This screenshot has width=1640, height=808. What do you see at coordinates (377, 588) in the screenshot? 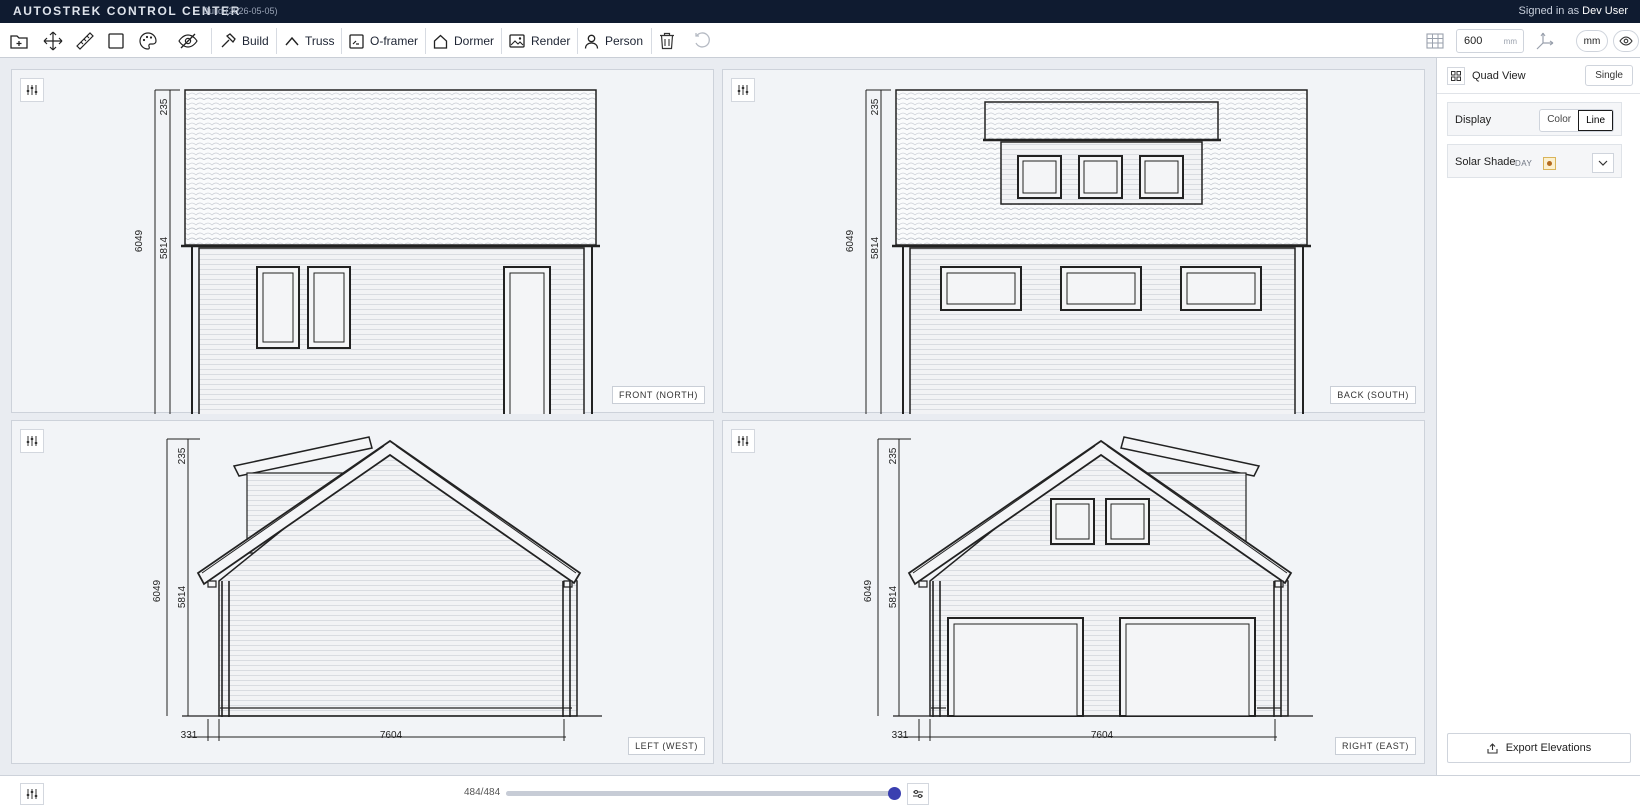
I see `left-elevation-drawing: 6049 5814 235 331 7604` at bounding box center [377, 588].